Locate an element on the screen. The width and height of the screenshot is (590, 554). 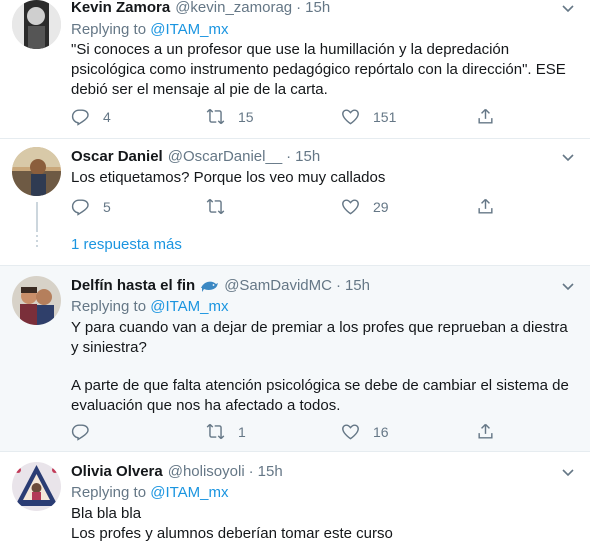
like-button: 151 is located at coordinates (368, 116).